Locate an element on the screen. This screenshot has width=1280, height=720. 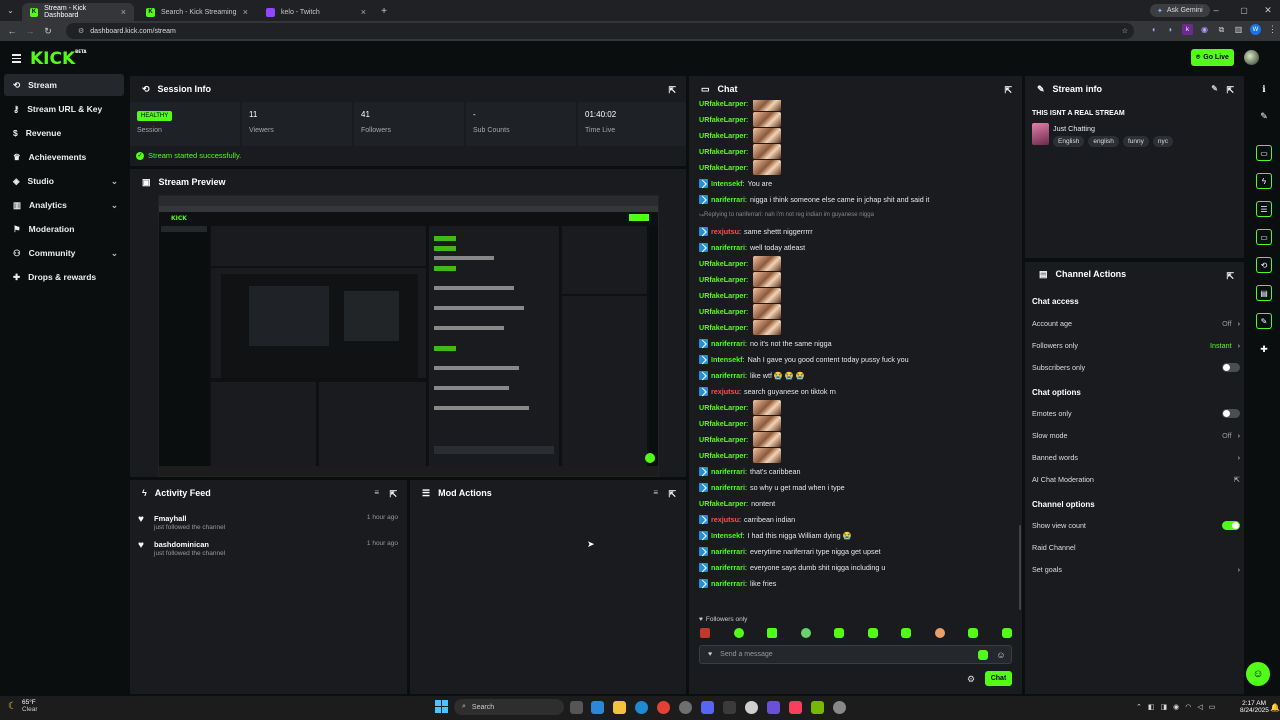
activity-panel-icon: ϟ is located at coordinates (1264, 181).